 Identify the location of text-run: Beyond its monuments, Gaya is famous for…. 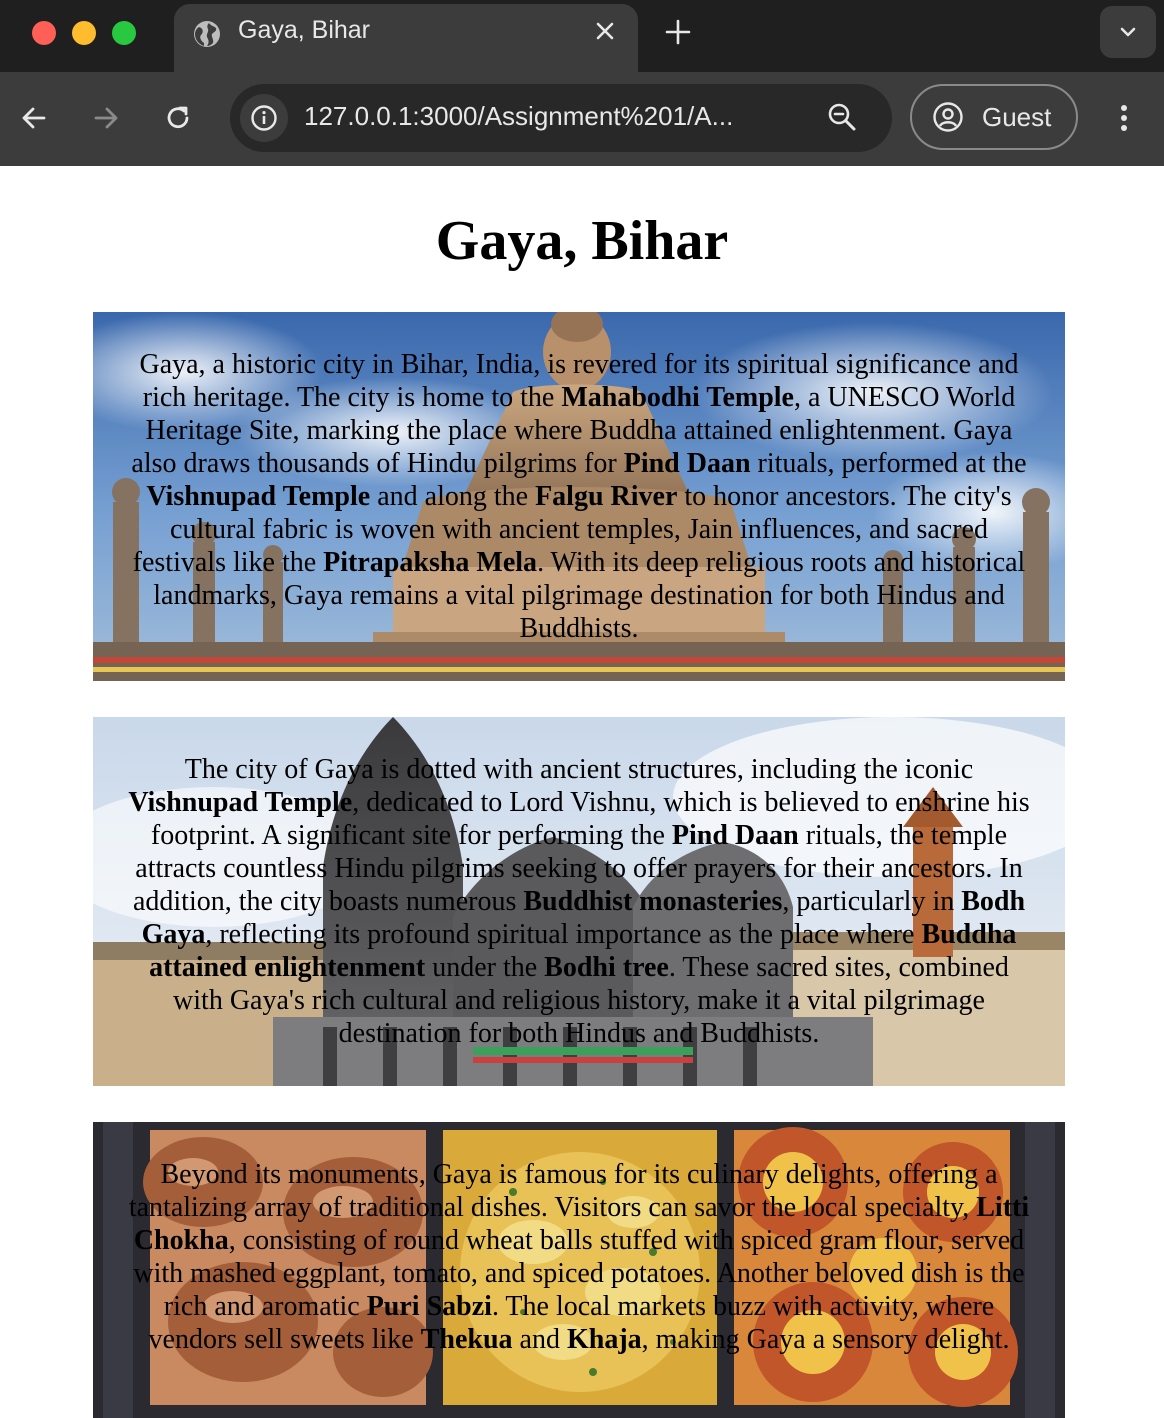
(563, 1191).